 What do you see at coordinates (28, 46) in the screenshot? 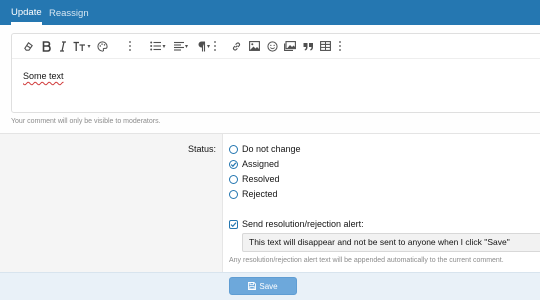
I see `eraser-icon` at bounding box center [28, 46].